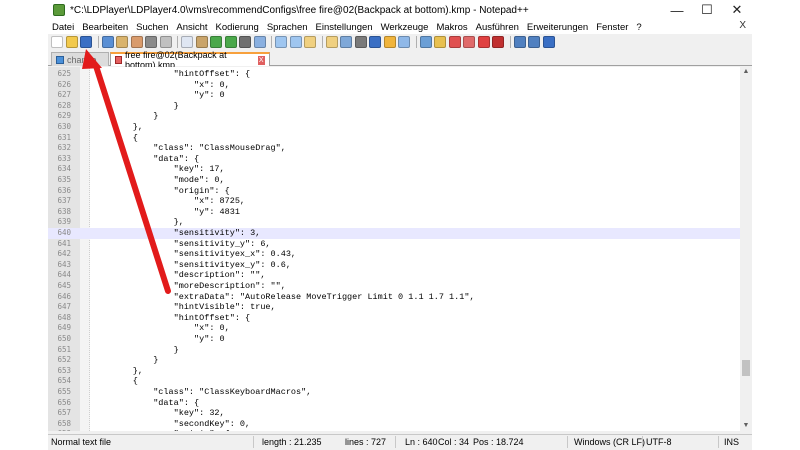 This screenshot has width=800, height=450. I want to click on code-text: "x": 0,, so click(161, 328).